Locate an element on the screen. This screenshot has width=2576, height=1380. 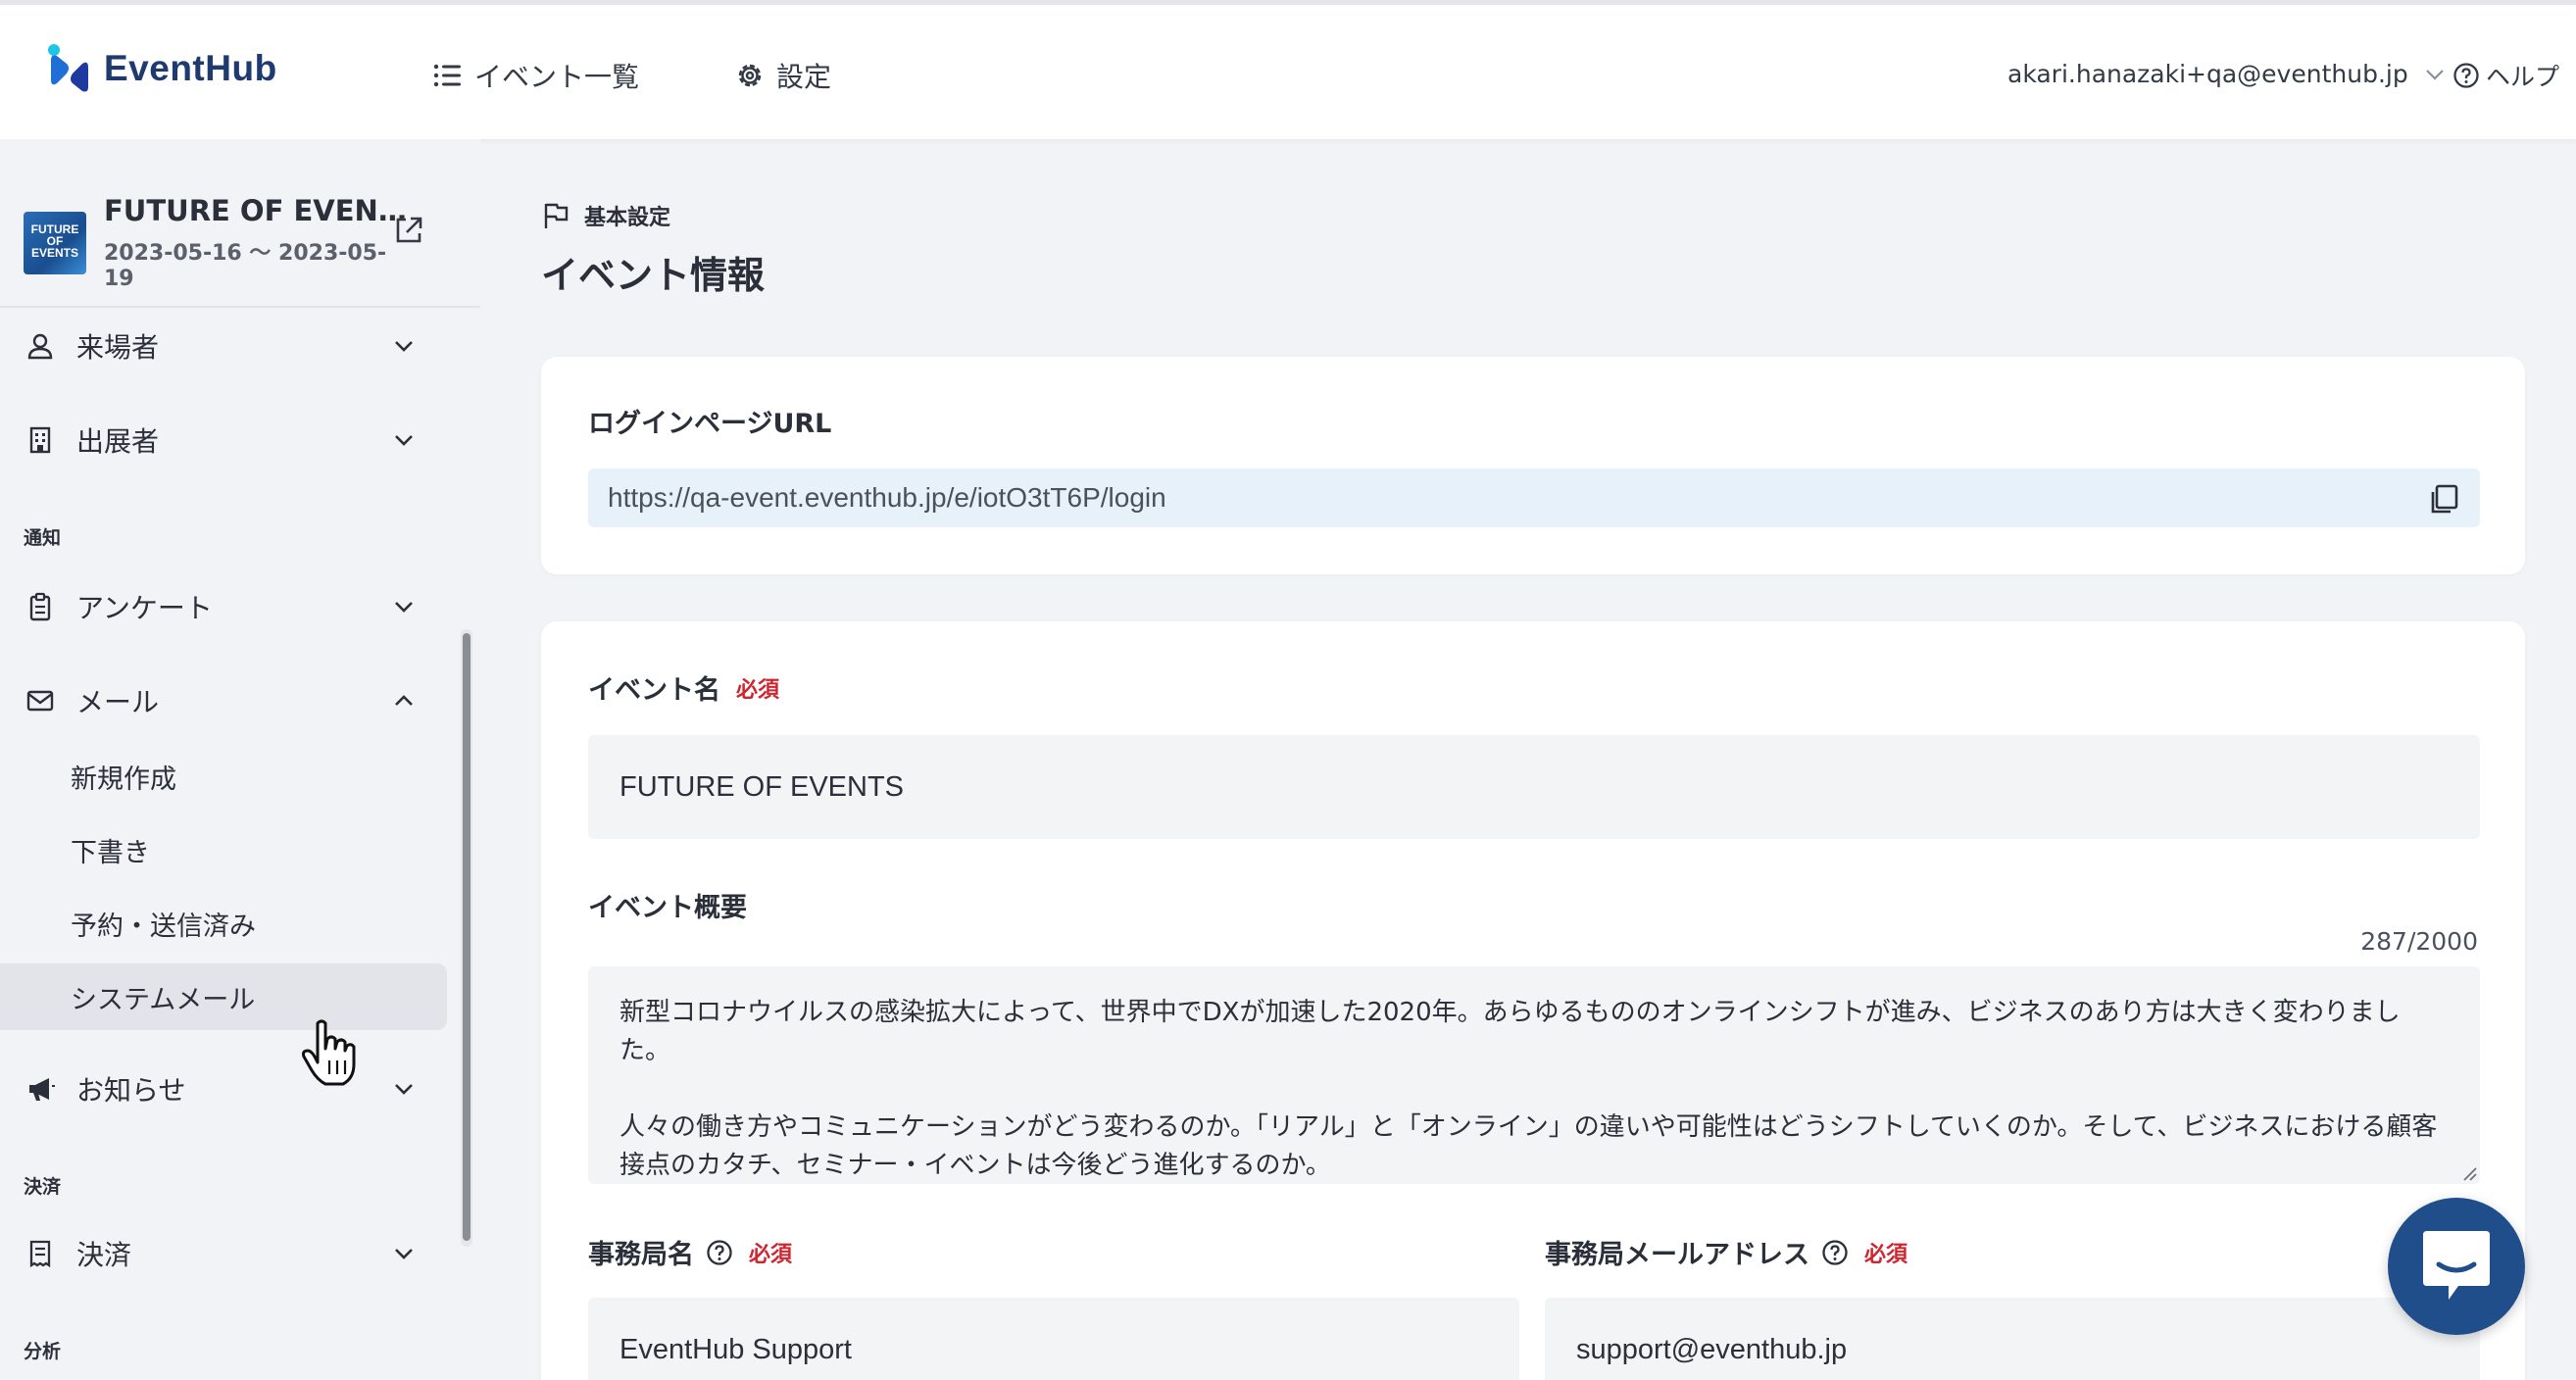
nav-settings-label: 設定 is located at coordinates (804, 77).